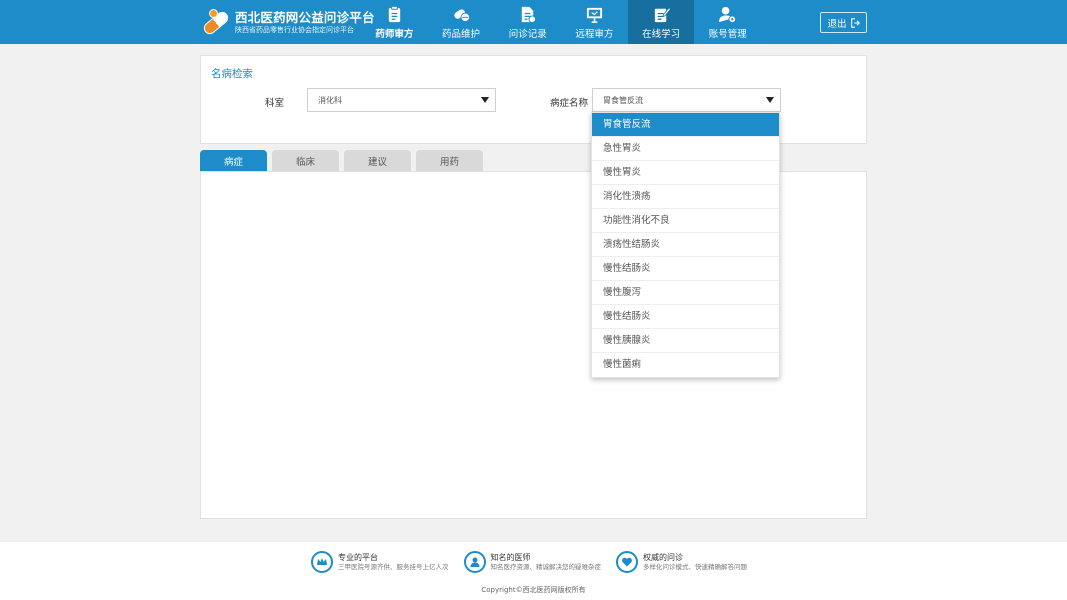  I want to click on brand-subtitle: 陕西省药品零售行业协会指定问诊平台, so click(294, 29).